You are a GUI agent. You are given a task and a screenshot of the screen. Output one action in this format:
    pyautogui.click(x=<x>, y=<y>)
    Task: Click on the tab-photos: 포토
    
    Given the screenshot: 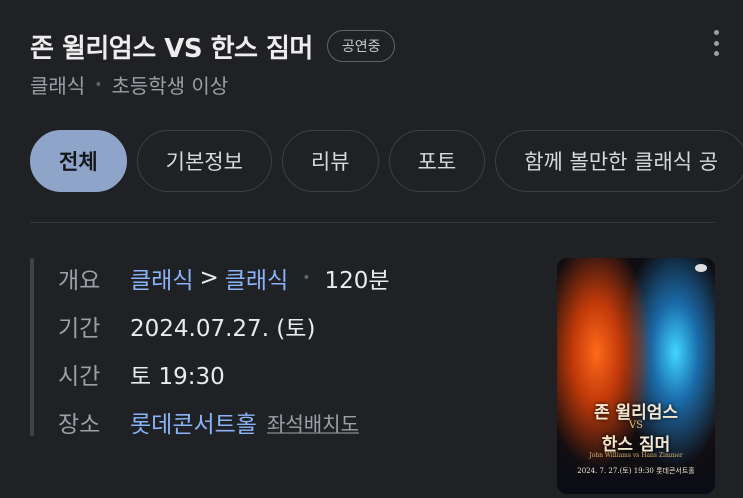 What is the action you would take?
    pyautogui.click(x=437, y=161)
    